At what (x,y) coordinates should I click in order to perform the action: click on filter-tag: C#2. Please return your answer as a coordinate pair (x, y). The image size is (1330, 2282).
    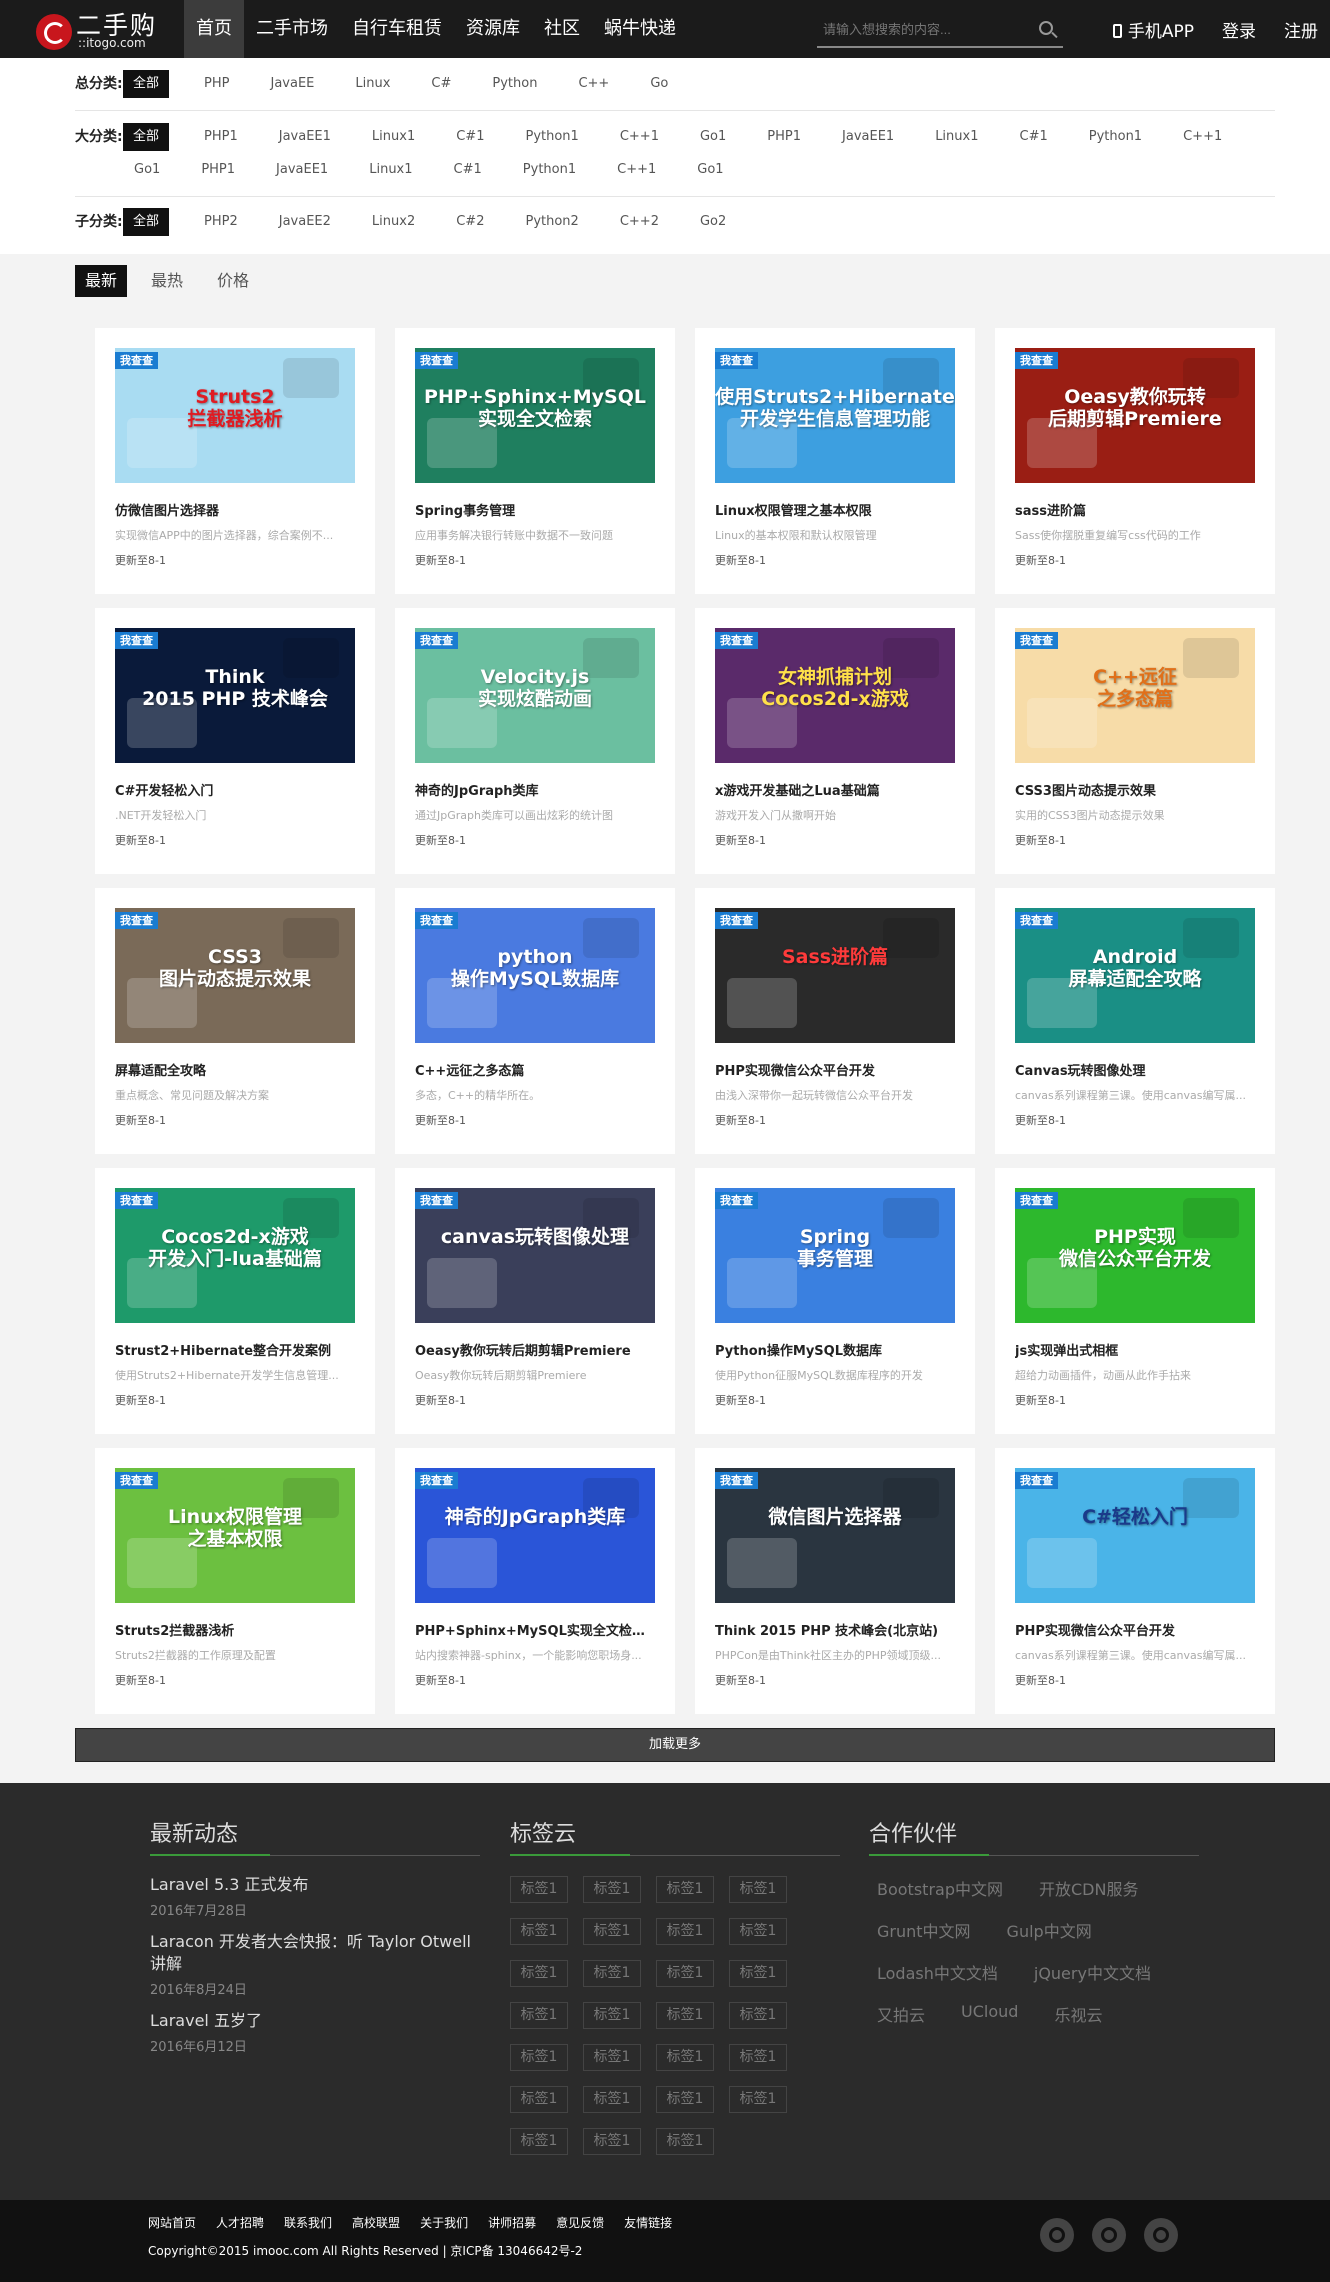
    Looking at the image, I should click on (470, 222).